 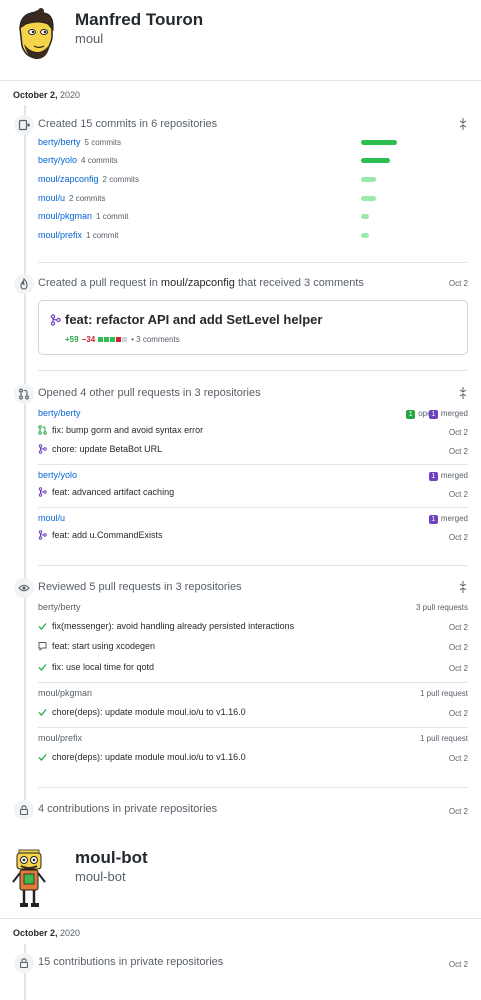 I want to click on avatar-moul-bot, so click(x=29, y=879).